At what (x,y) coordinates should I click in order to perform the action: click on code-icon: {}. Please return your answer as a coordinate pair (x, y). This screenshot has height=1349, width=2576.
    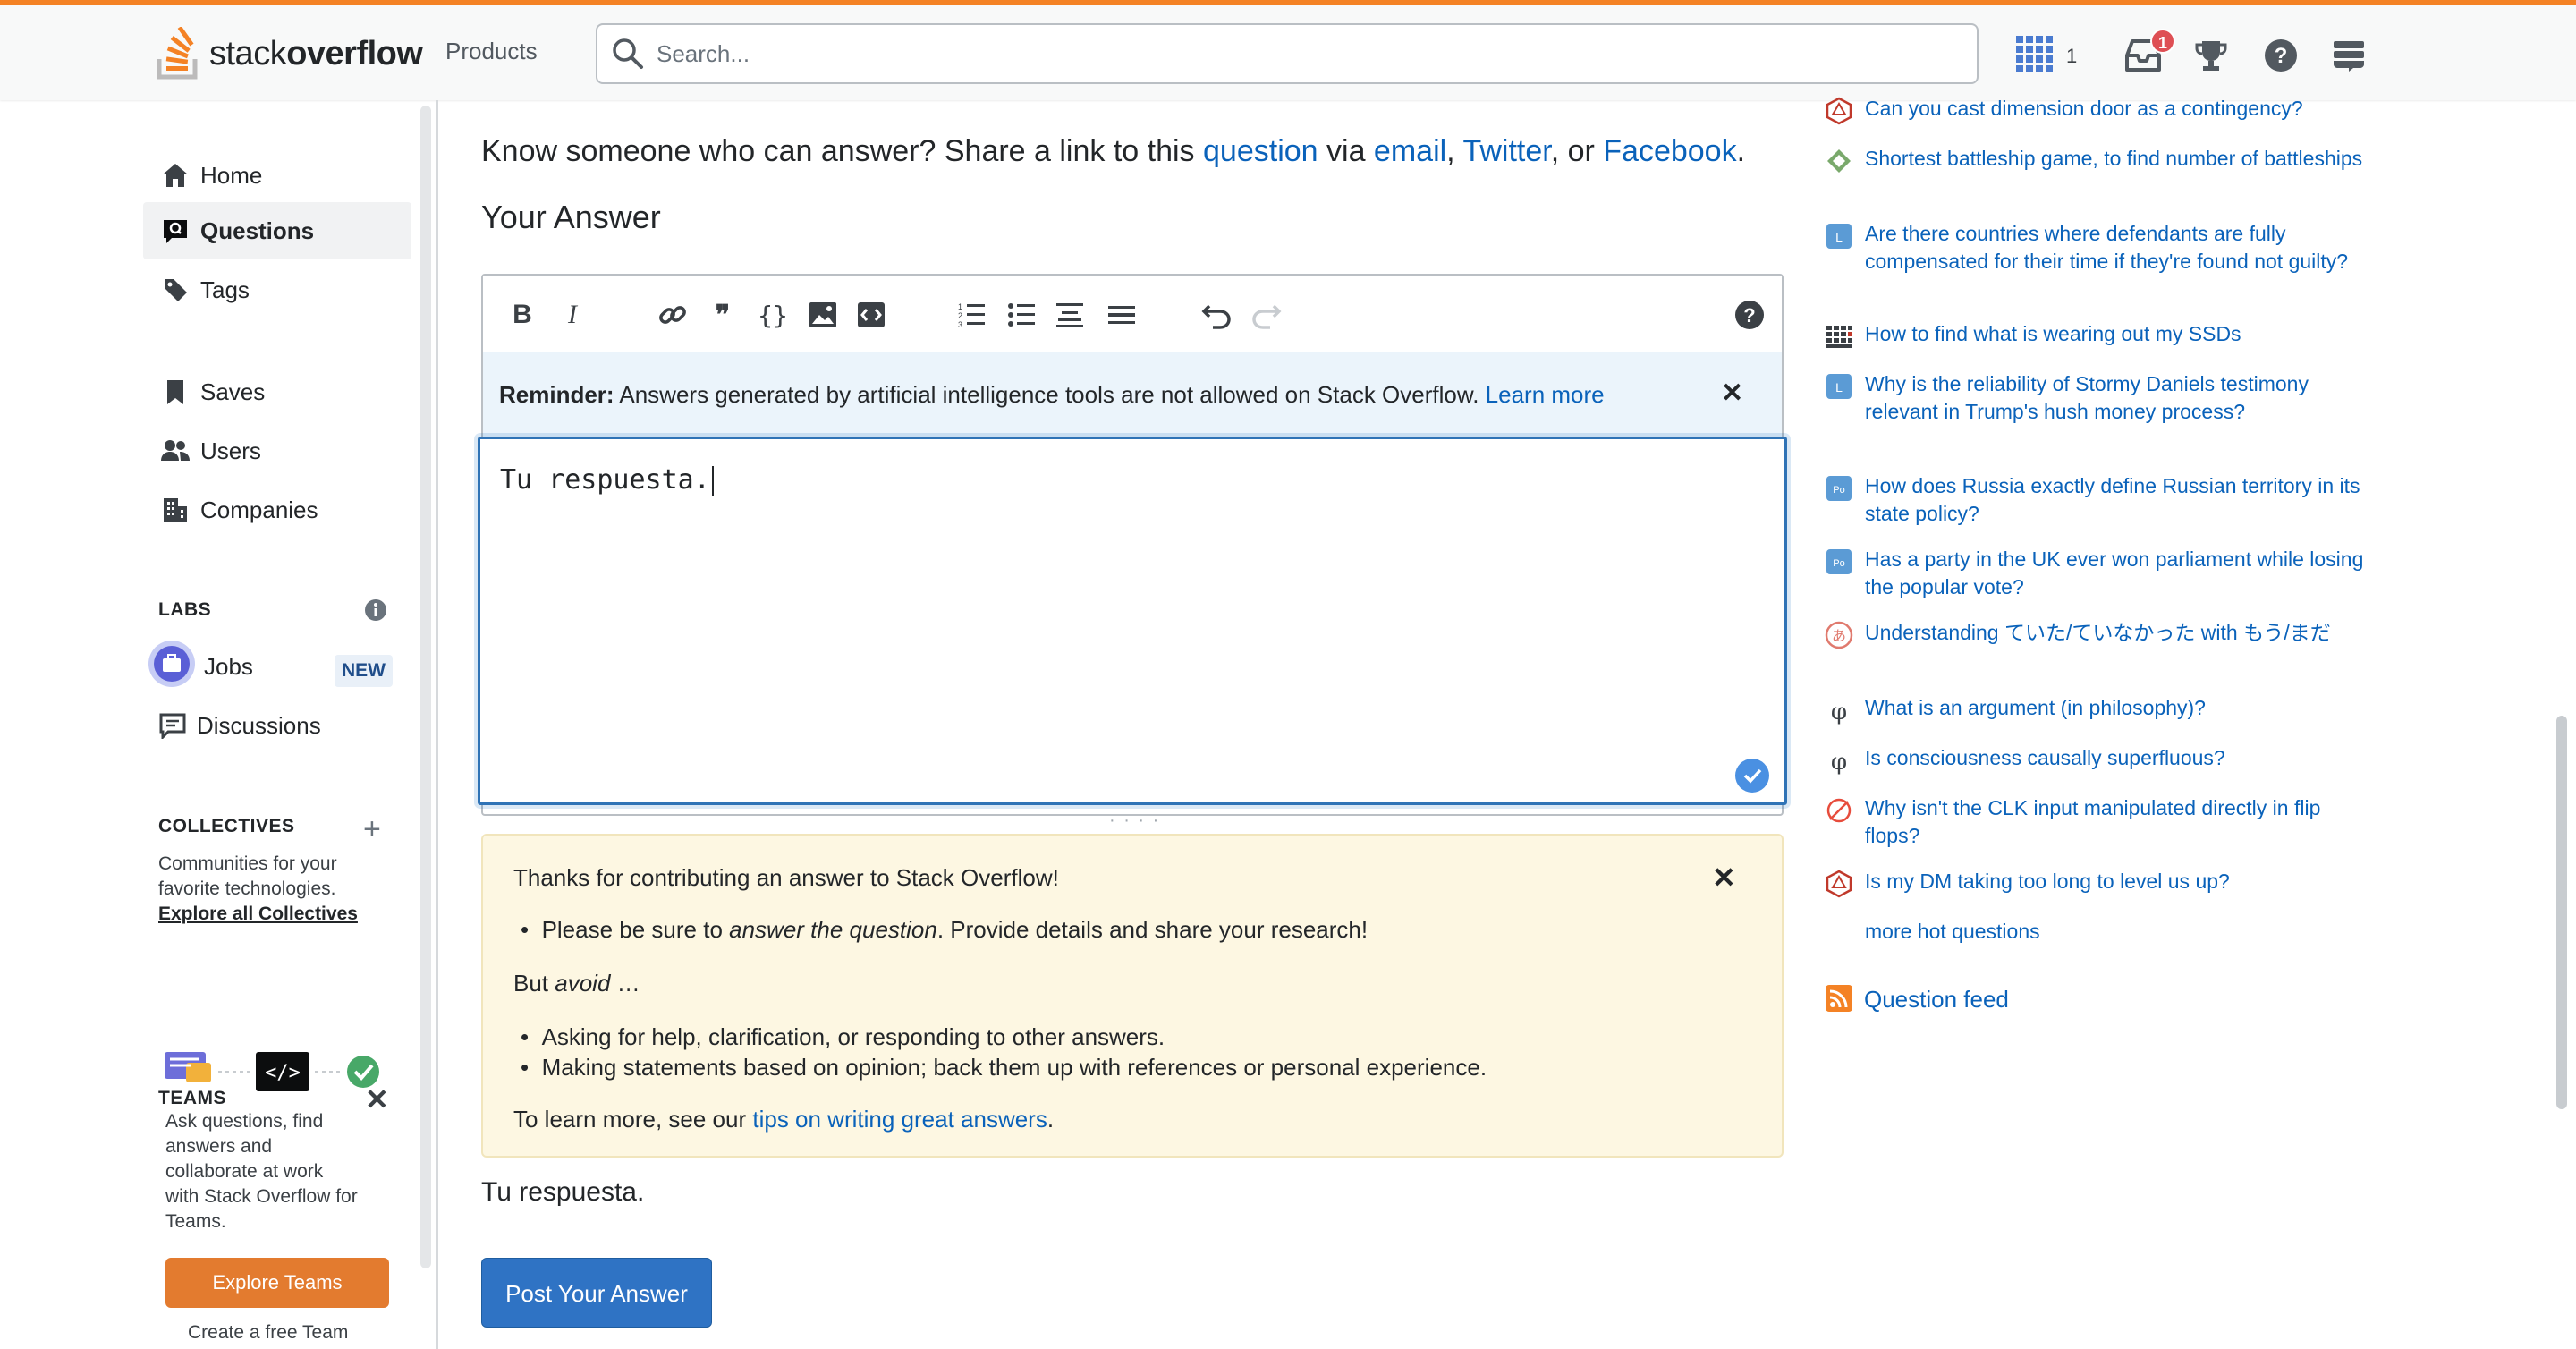
    Looking at the image, I should click on (773, 315).